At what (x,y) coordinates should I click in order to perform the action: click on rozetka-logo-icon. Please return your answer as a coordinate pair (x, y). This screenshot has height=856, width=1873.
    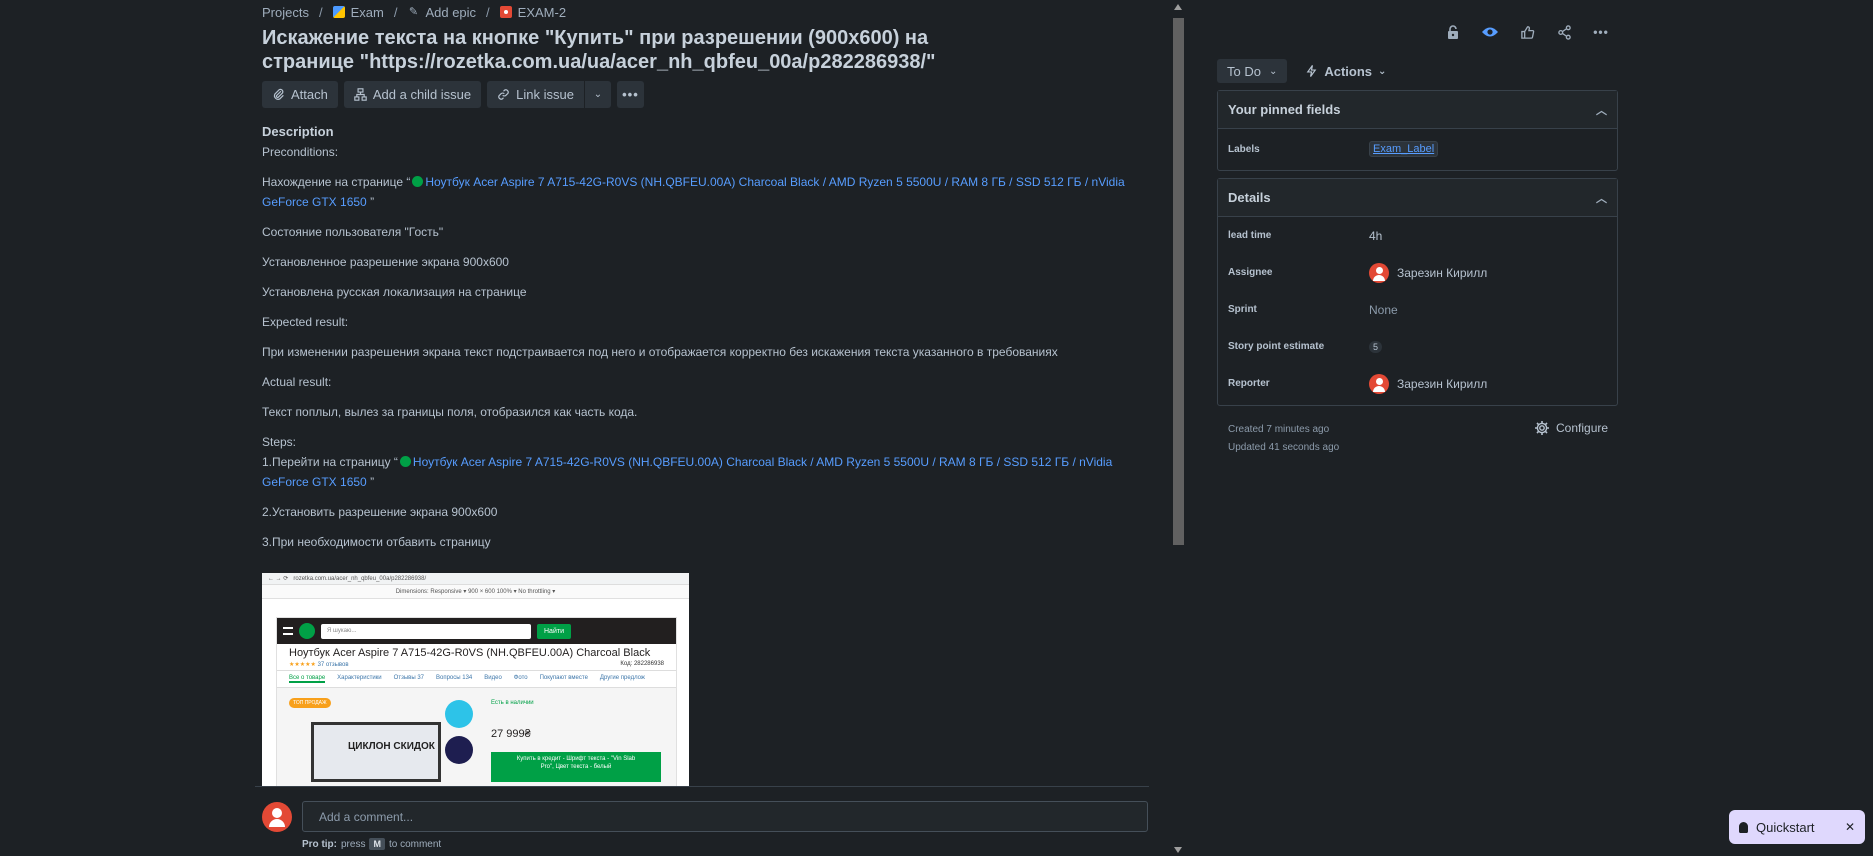
    Looking at the image, I should click on (307, 631).